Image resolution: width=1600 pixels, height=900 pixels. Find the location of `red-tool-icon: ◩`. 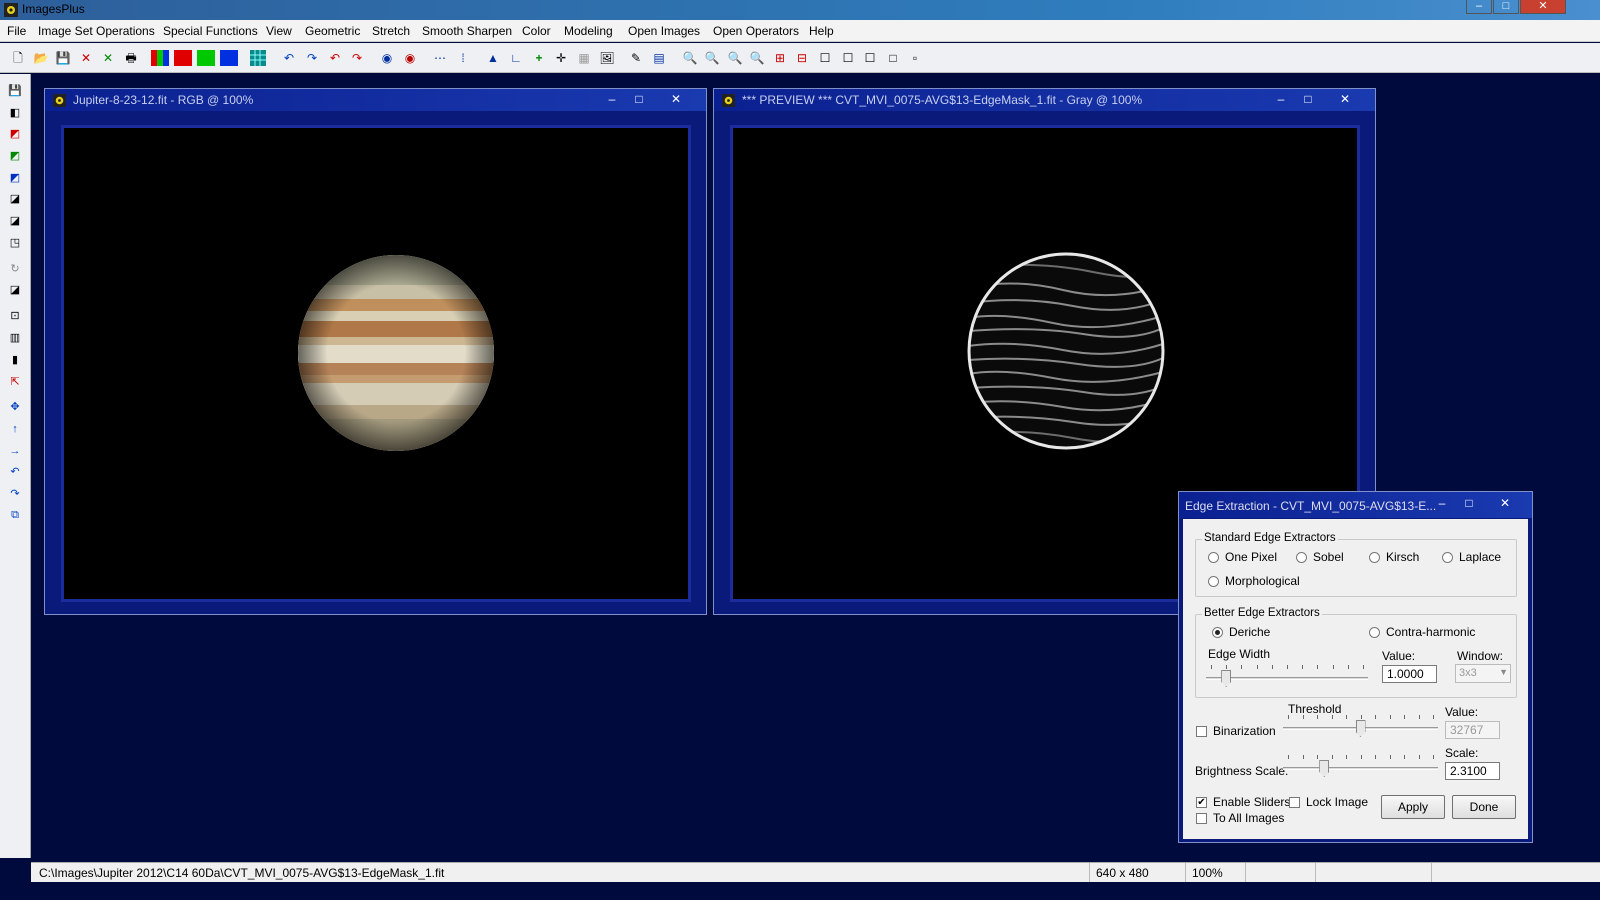

red-tool-icon: ◩ is located at coordinates (15, 134).